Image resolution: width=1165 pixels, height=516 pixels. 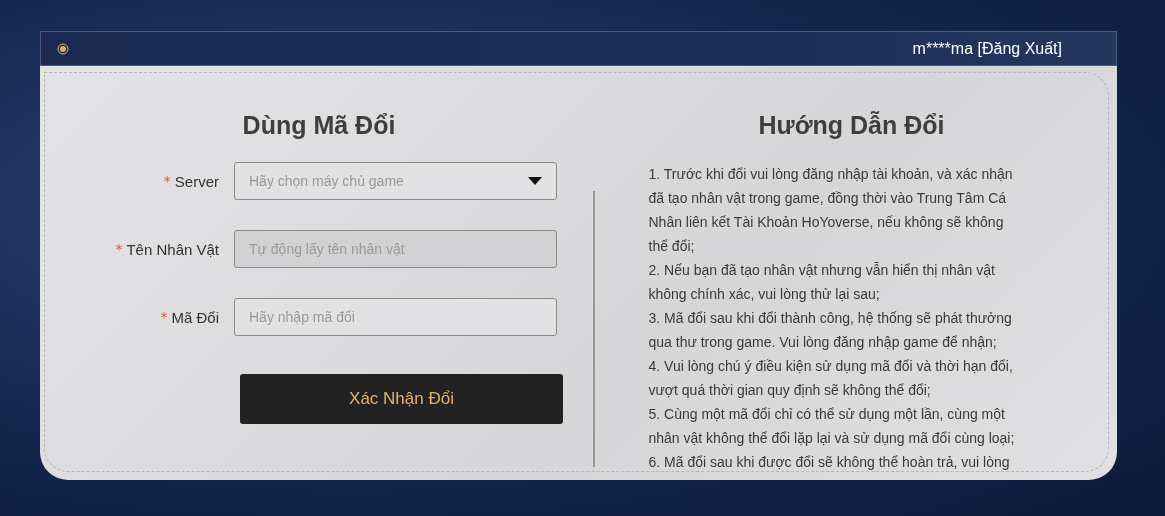 I want to click on input-field: Hãy nhập mã đổi, so click(x=395, y=317).